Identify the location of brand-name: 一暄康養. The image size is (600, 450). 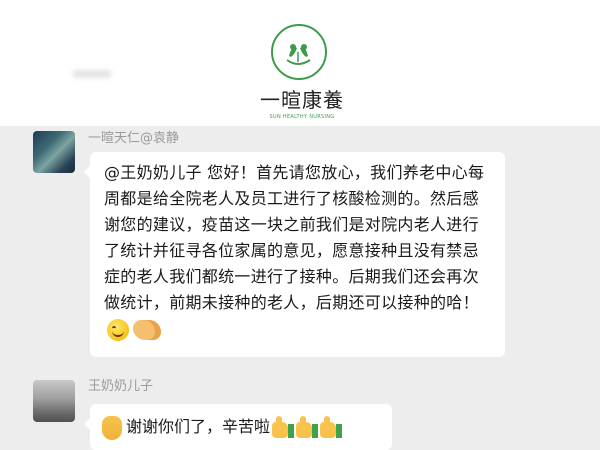
(302, 100).